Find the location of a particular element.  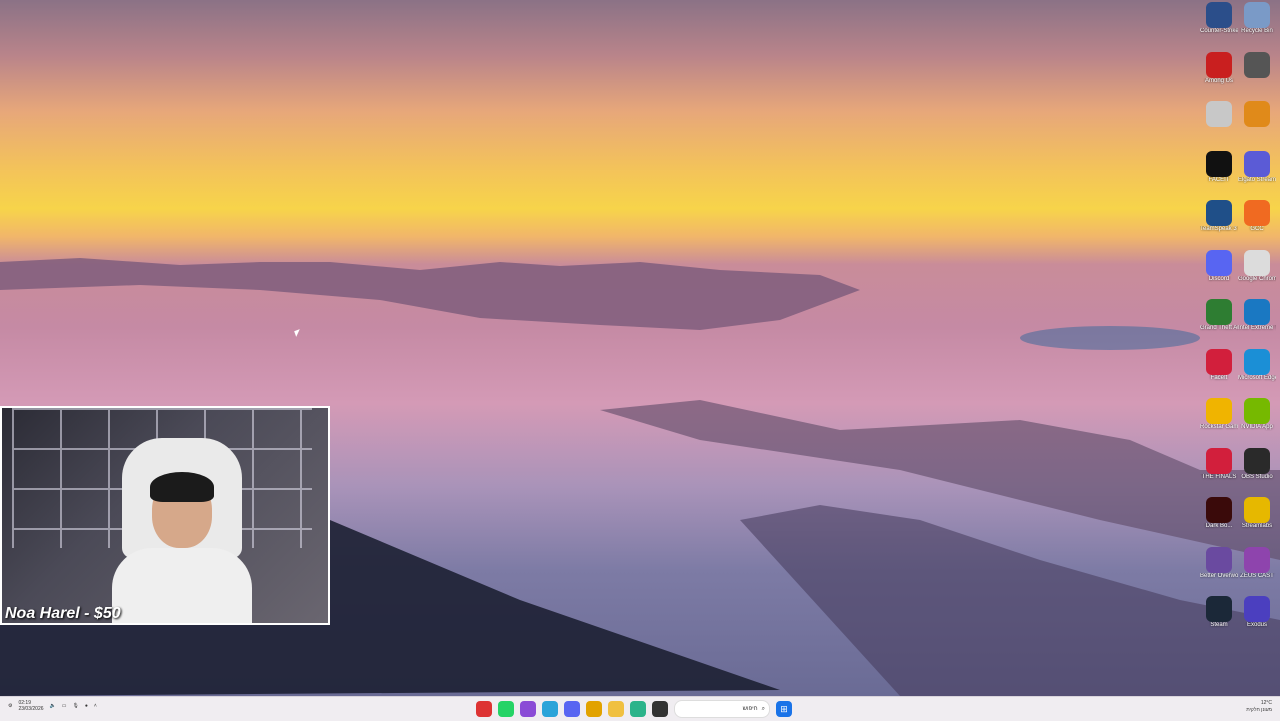

stream-deck-icon is located at coordinates (1257, 163).